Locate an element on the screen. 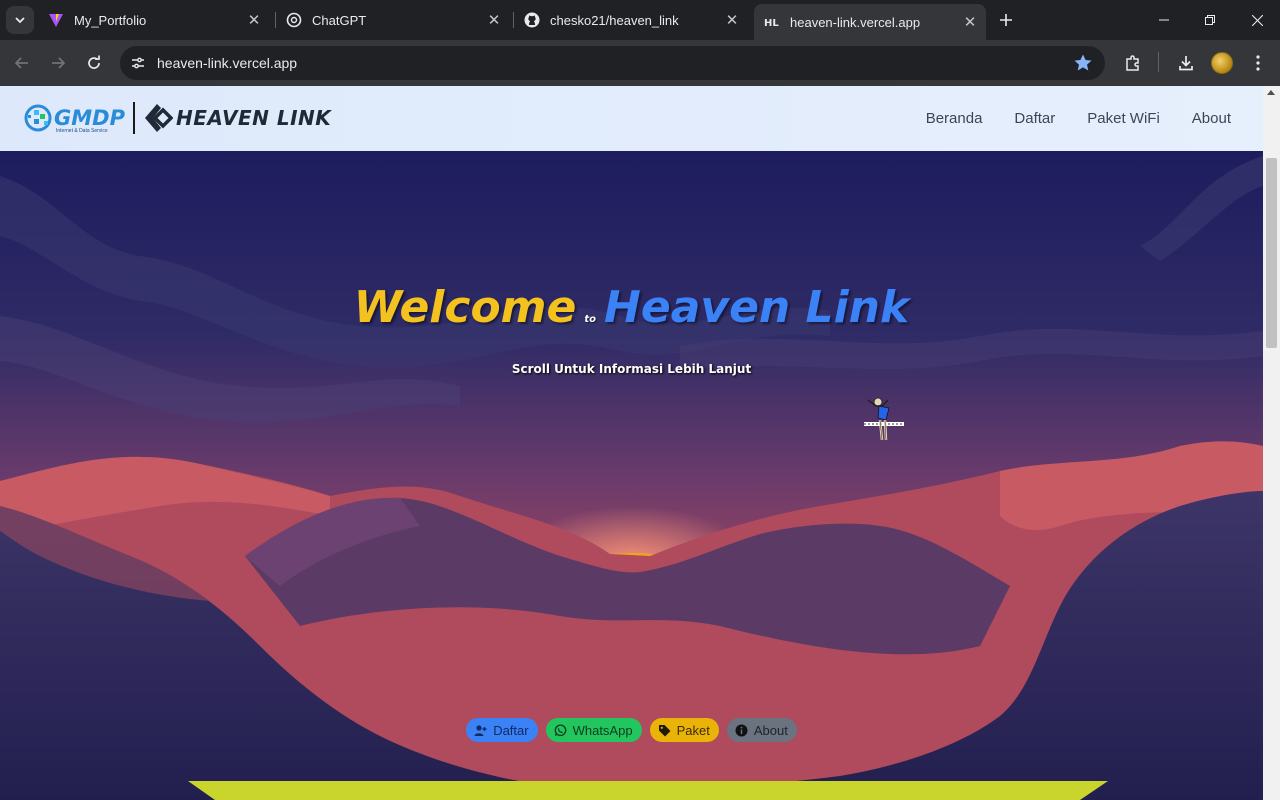  hero-action-buttons: Daftar WhatsApp Paket About is located at coordinates (631, 730).